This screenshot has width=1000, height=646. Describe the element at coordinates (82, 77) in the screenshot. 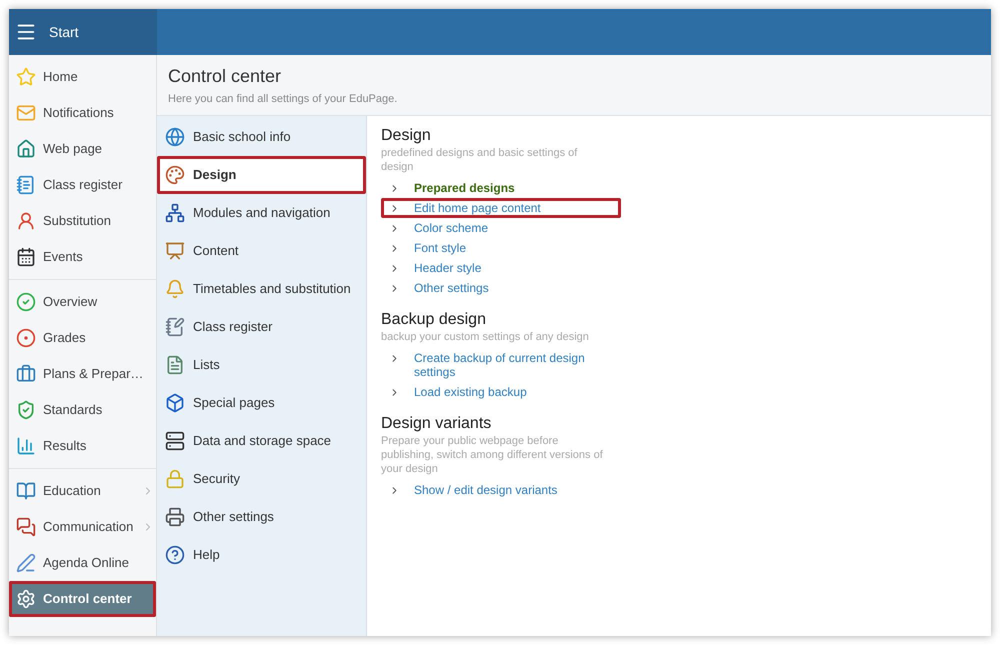

I see `sidebar-item: Home` at that location.